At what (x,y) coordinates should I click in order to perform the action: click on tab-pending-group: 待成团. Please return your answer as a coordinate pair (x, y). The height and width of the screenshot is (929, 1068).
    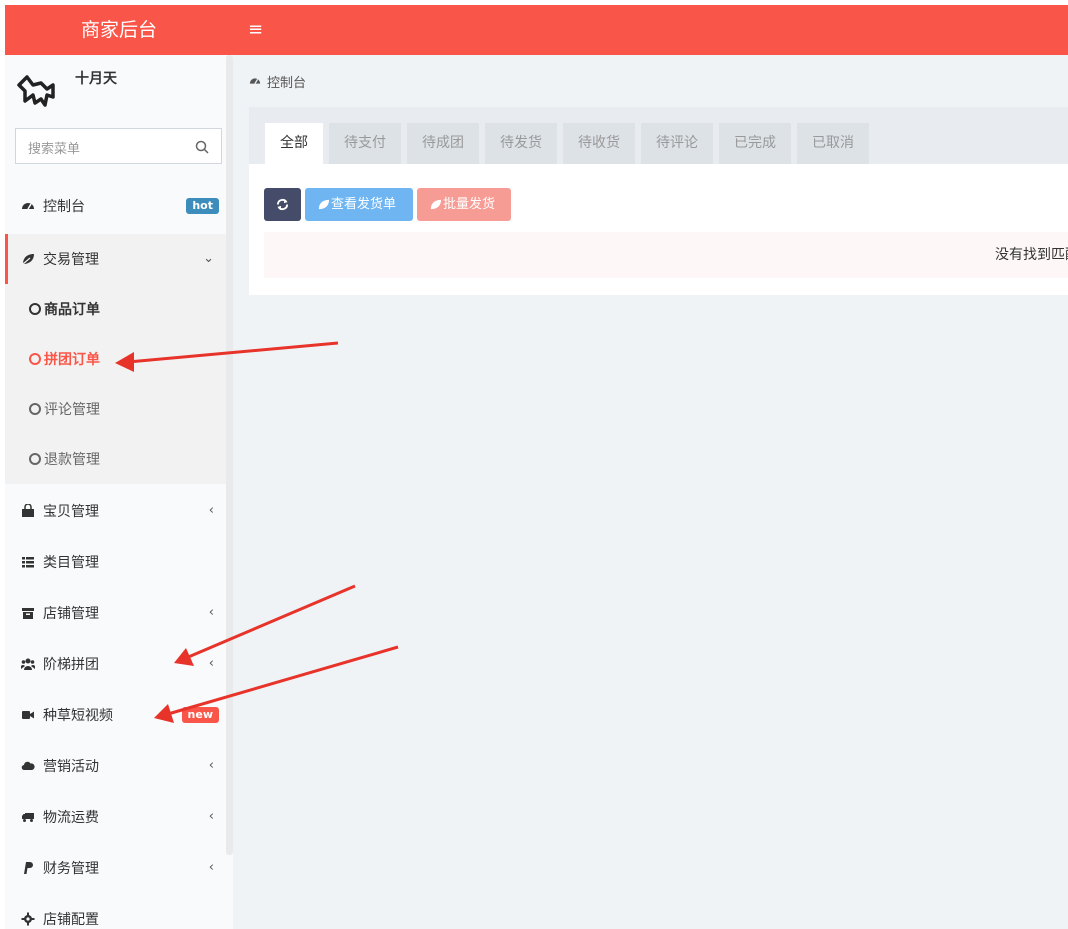
    Looking at the image, I should click on (443, 143).